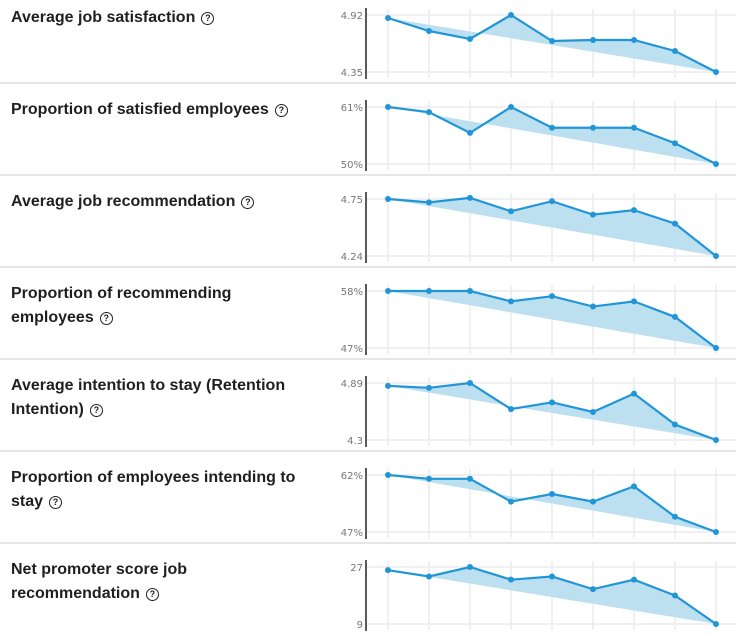 This screenshot has height=636, width=736. Describe the element at coordinates (368, 130) in the screenshot. I see `metric-row: Proportion of satisfied employees? 61% 50%` at that location.